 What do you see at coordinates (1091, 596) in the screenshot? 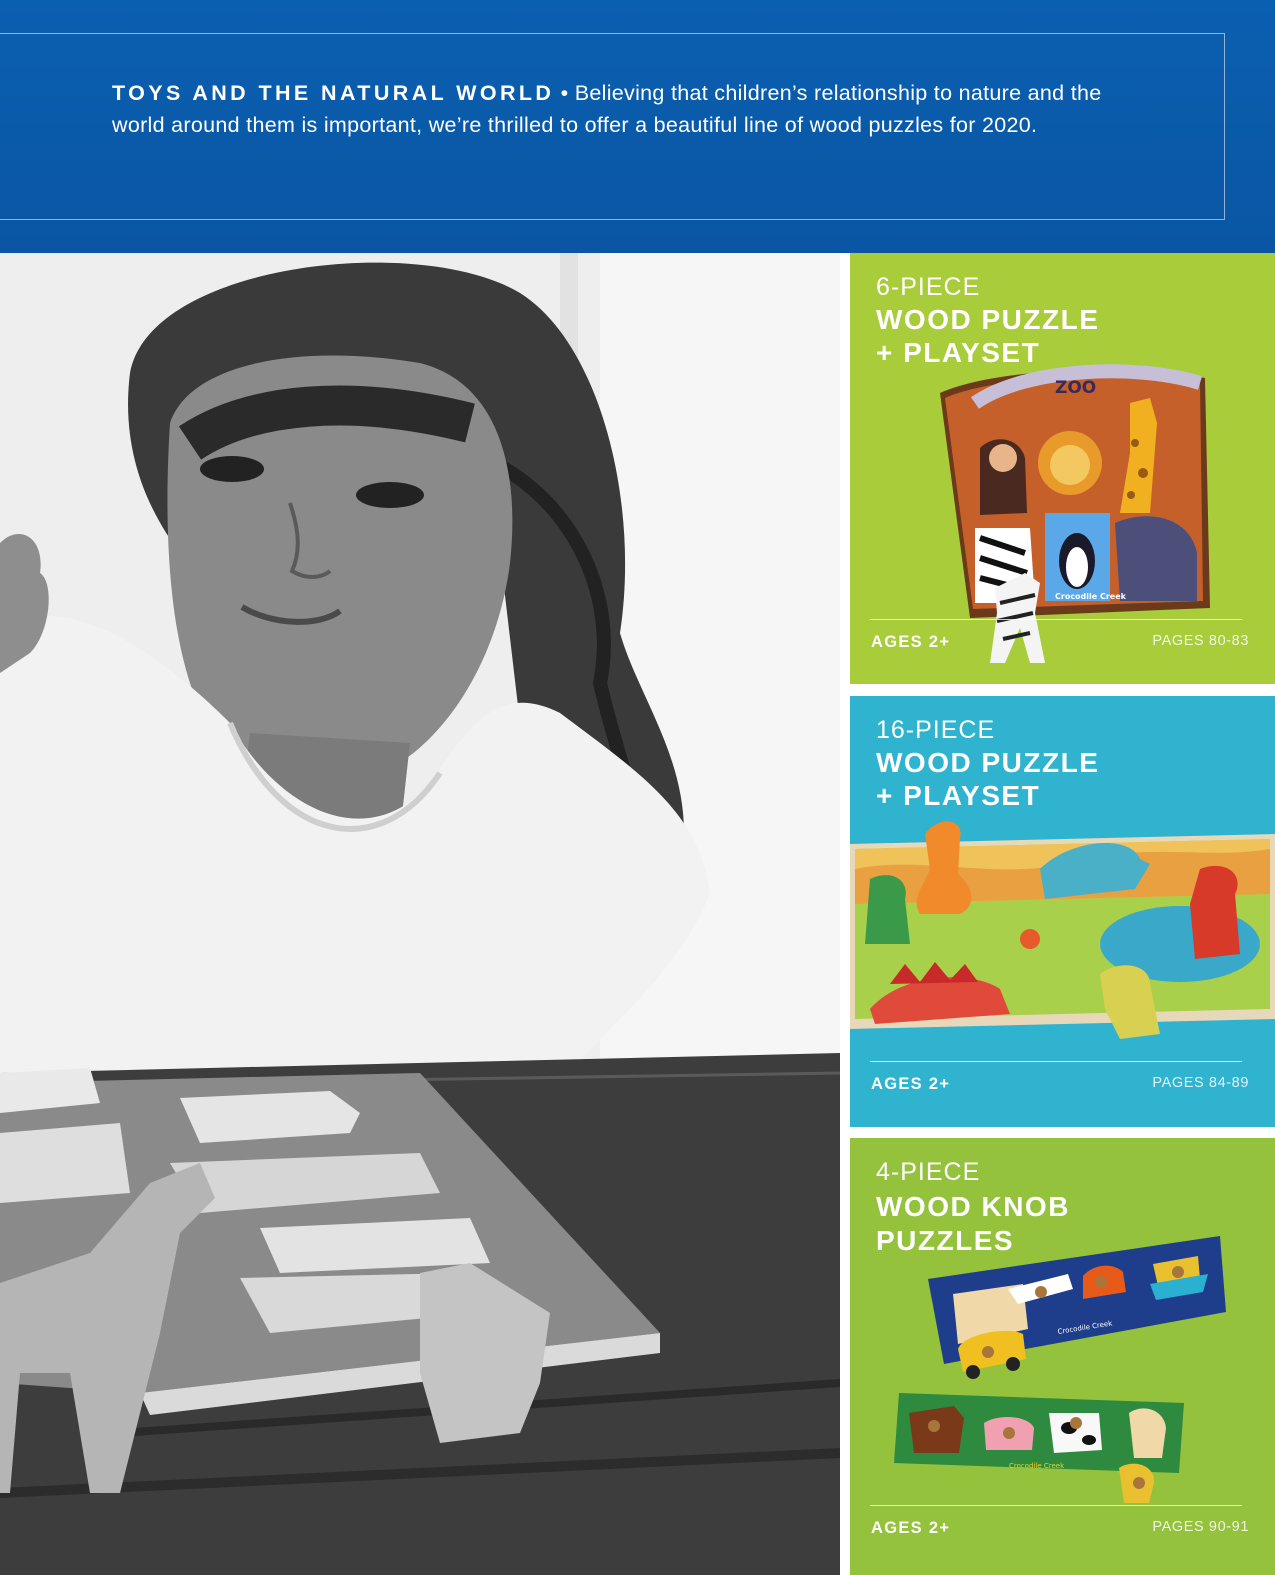
I see `zoo-brand: Crocodile Creek` at bounding box center [1091, 596].